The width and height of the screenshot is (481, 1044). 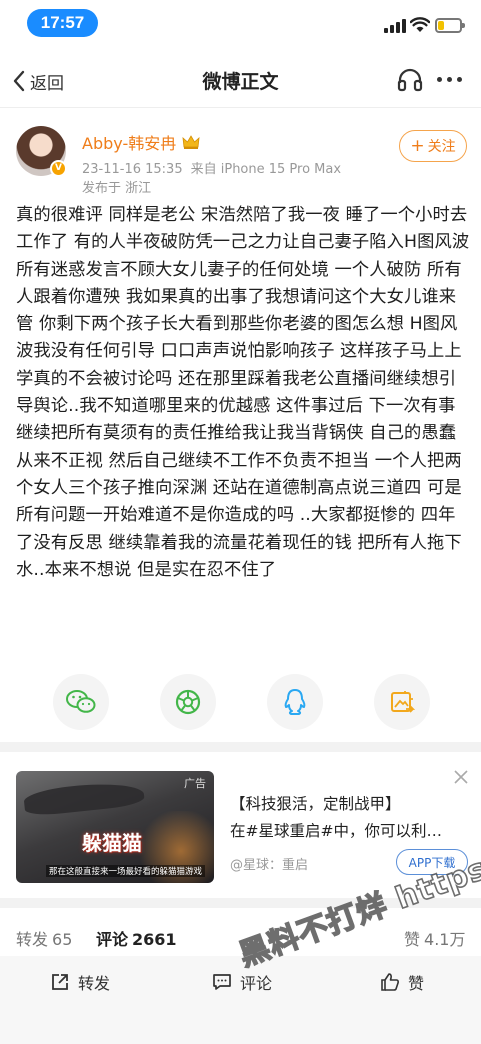 What do you see at coordinates (441, 147) in the screenshot?
I see `follow-label: 关注` at bounding box center [441, 147].